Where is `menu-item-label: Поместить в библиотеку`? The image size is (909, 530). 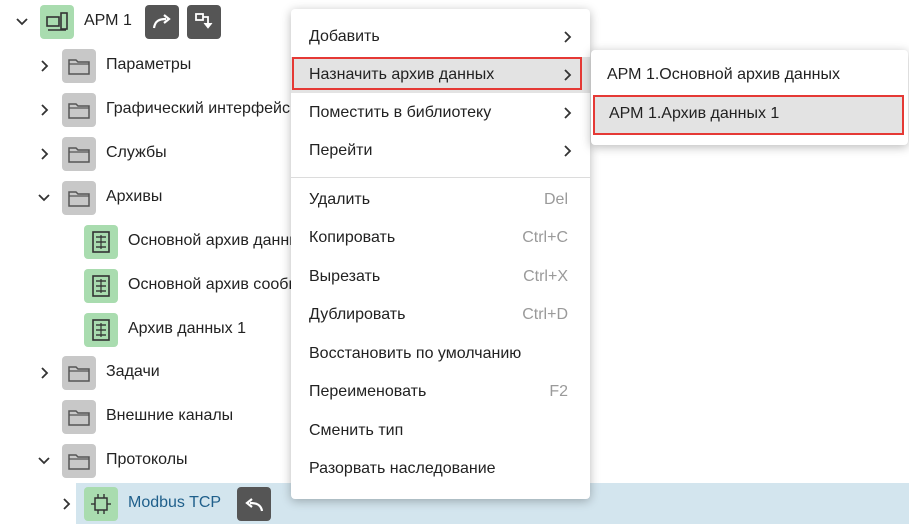 menu-item-label: Поместить в библиотеку is located at coordinates (400, 112).